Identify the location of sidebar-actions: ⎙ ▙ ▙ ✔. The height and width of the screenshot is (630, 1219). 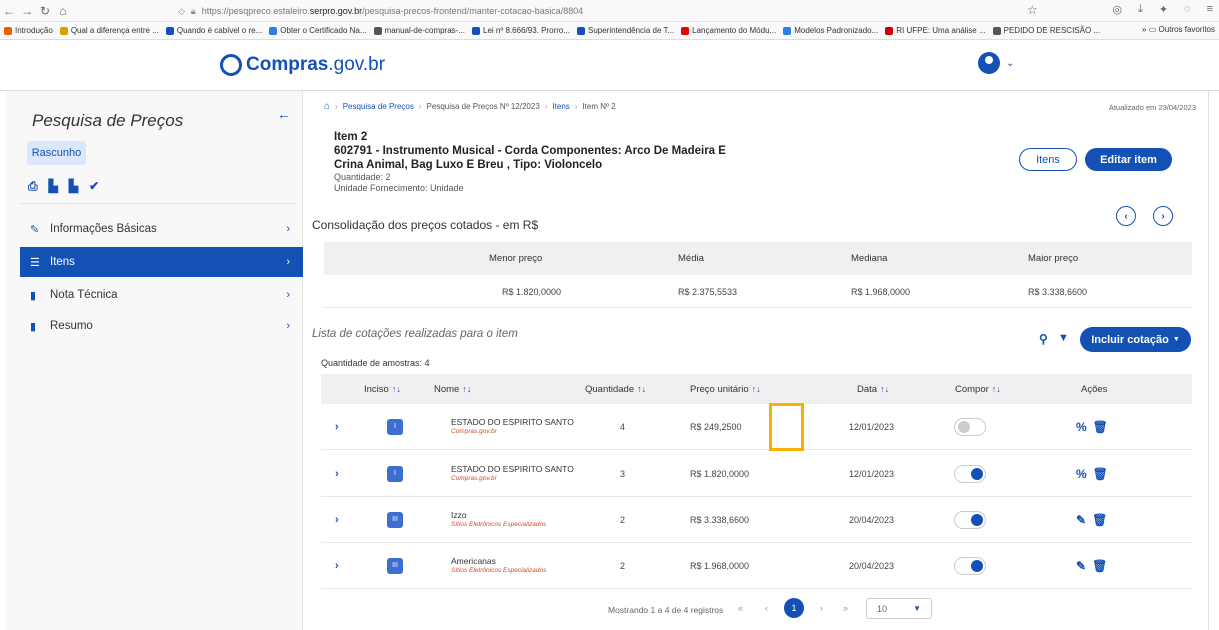
(63, 186).